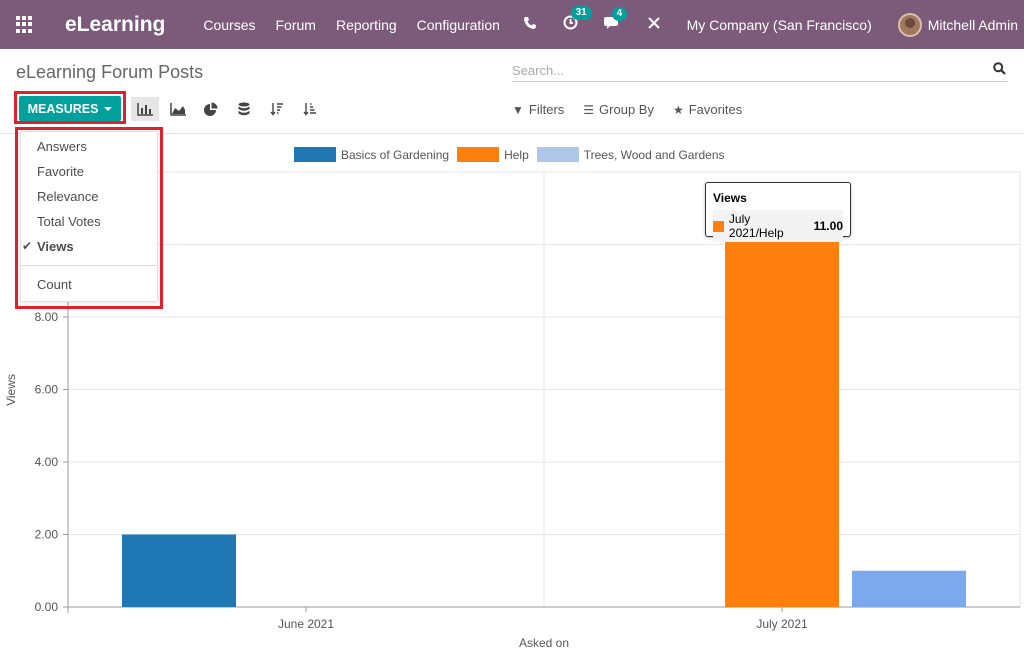 Image resolution: width=1024 pixels, height=660 pixels. I want to click on search-icon, so click(999, 68).